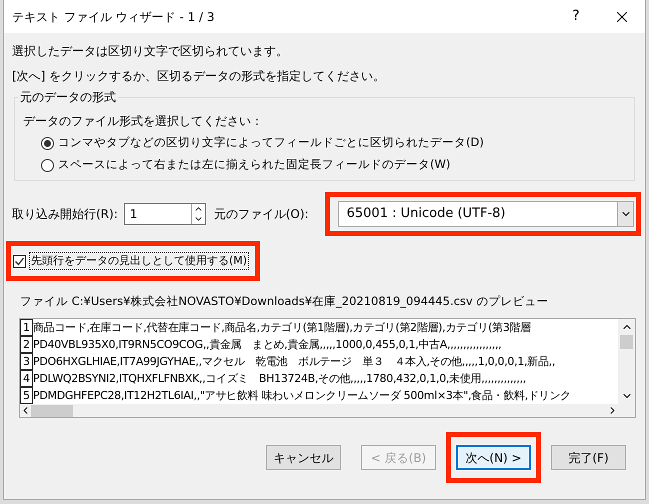 The height and width of the screenshot is (504, 649). Describe the element at coordinates (199, 76) in the screenshot. I see `instruction-text: [次へ] をクリックするか、区切るデータの形式を指定してください。` at that location.